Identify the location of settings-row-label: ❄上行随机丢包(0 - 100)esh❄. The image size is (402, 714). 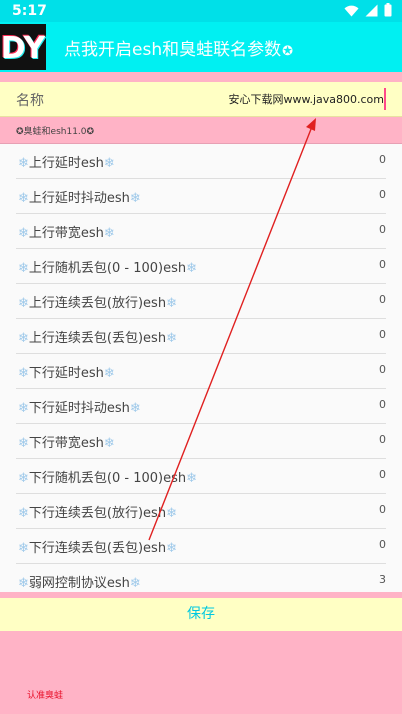
(107, 266).